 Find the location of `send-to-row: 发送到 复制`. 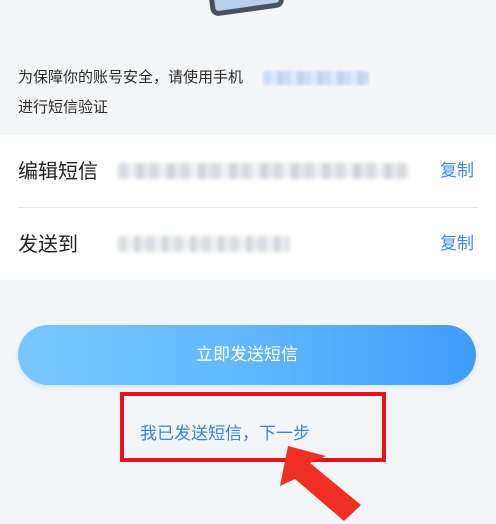

send-to-row: 发送到 复制 is located at coordinates (248, 244).